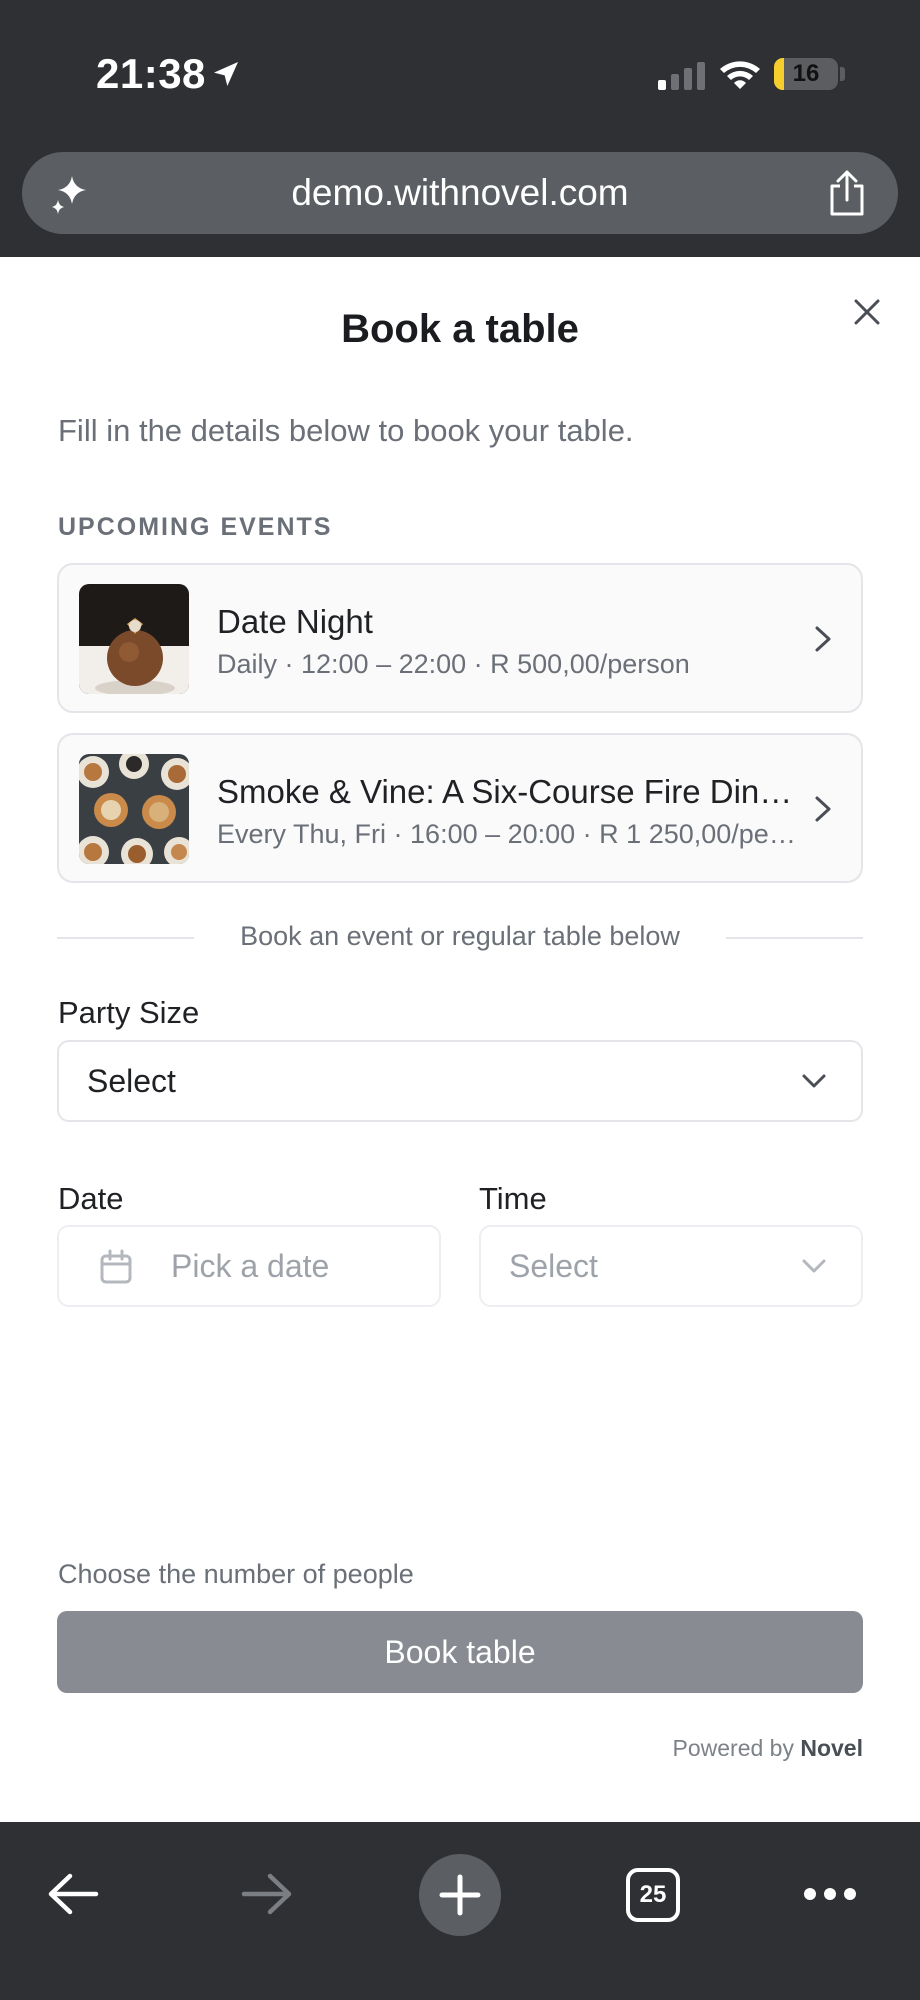 This screenshot has width=920, height=2000. Describe the element at coordinates (830, 1894) in the screenshot. I see `more-options-icon` at that location.